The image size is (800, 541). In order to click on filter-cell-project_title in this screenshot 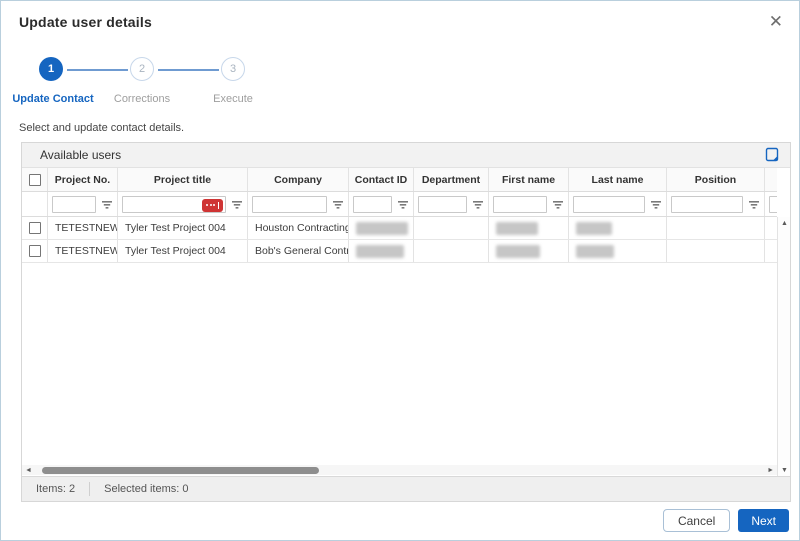, I will do `click(183, 204)`.